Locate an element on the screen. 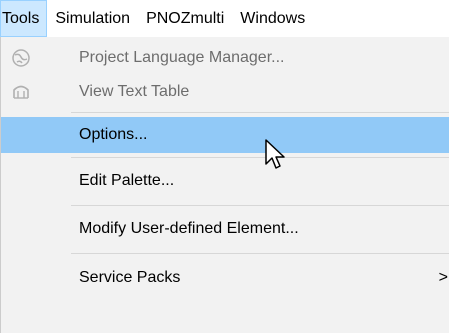 The width and height of the screenshot is (449, 333). menu-pnozmulti: PNOZmulti is located at coordinates (185, 18).